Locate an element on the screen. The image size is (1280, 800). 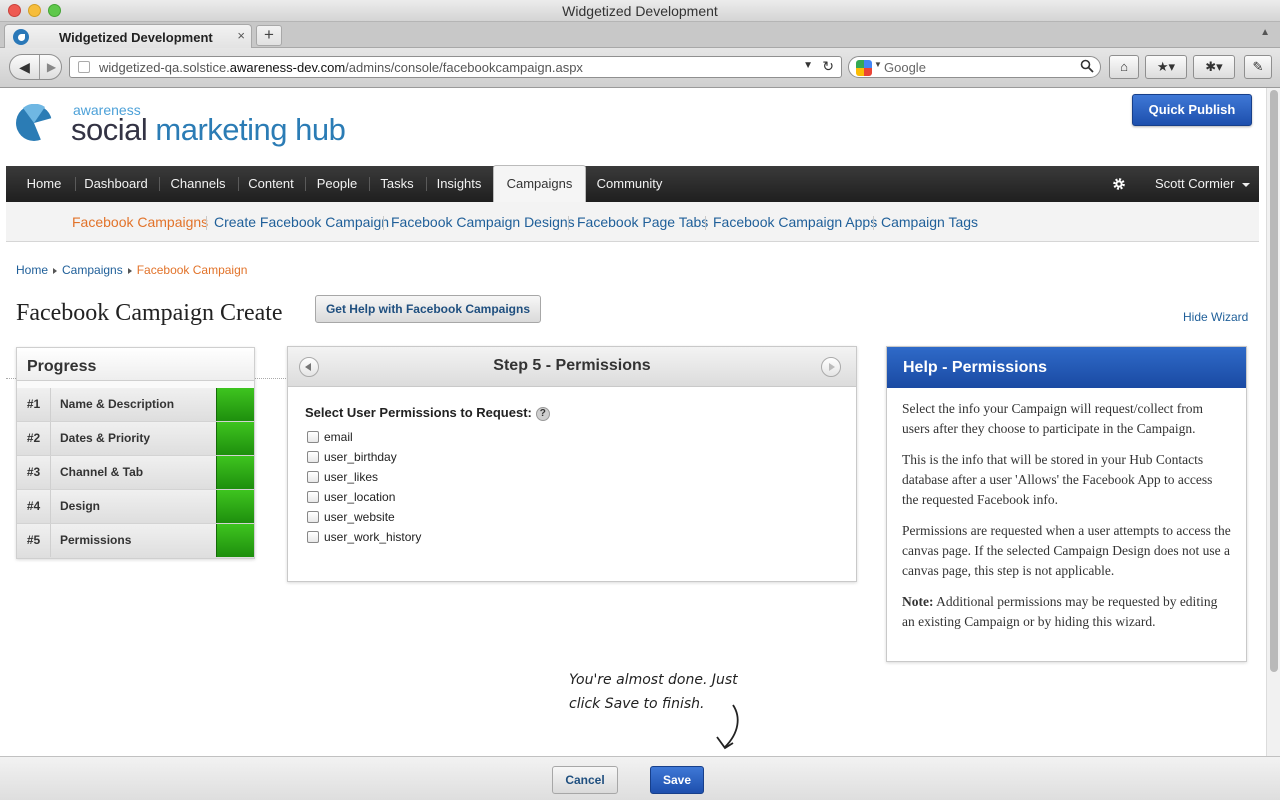
help-icon: ? is located at coordinates (542, 413).